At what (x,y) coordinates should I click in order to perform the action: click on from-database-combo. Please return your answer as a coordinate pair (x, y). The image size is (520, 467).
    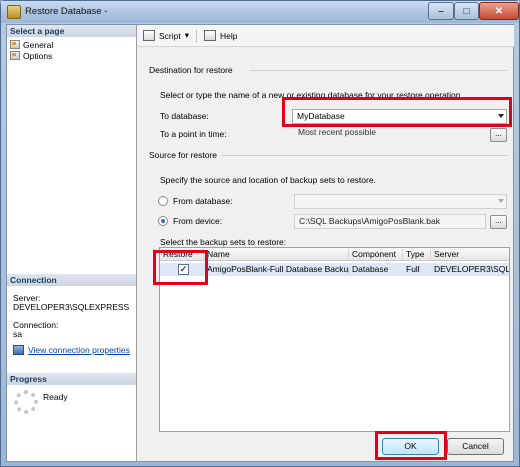
    Looking at the image, I should click on (400, 201).